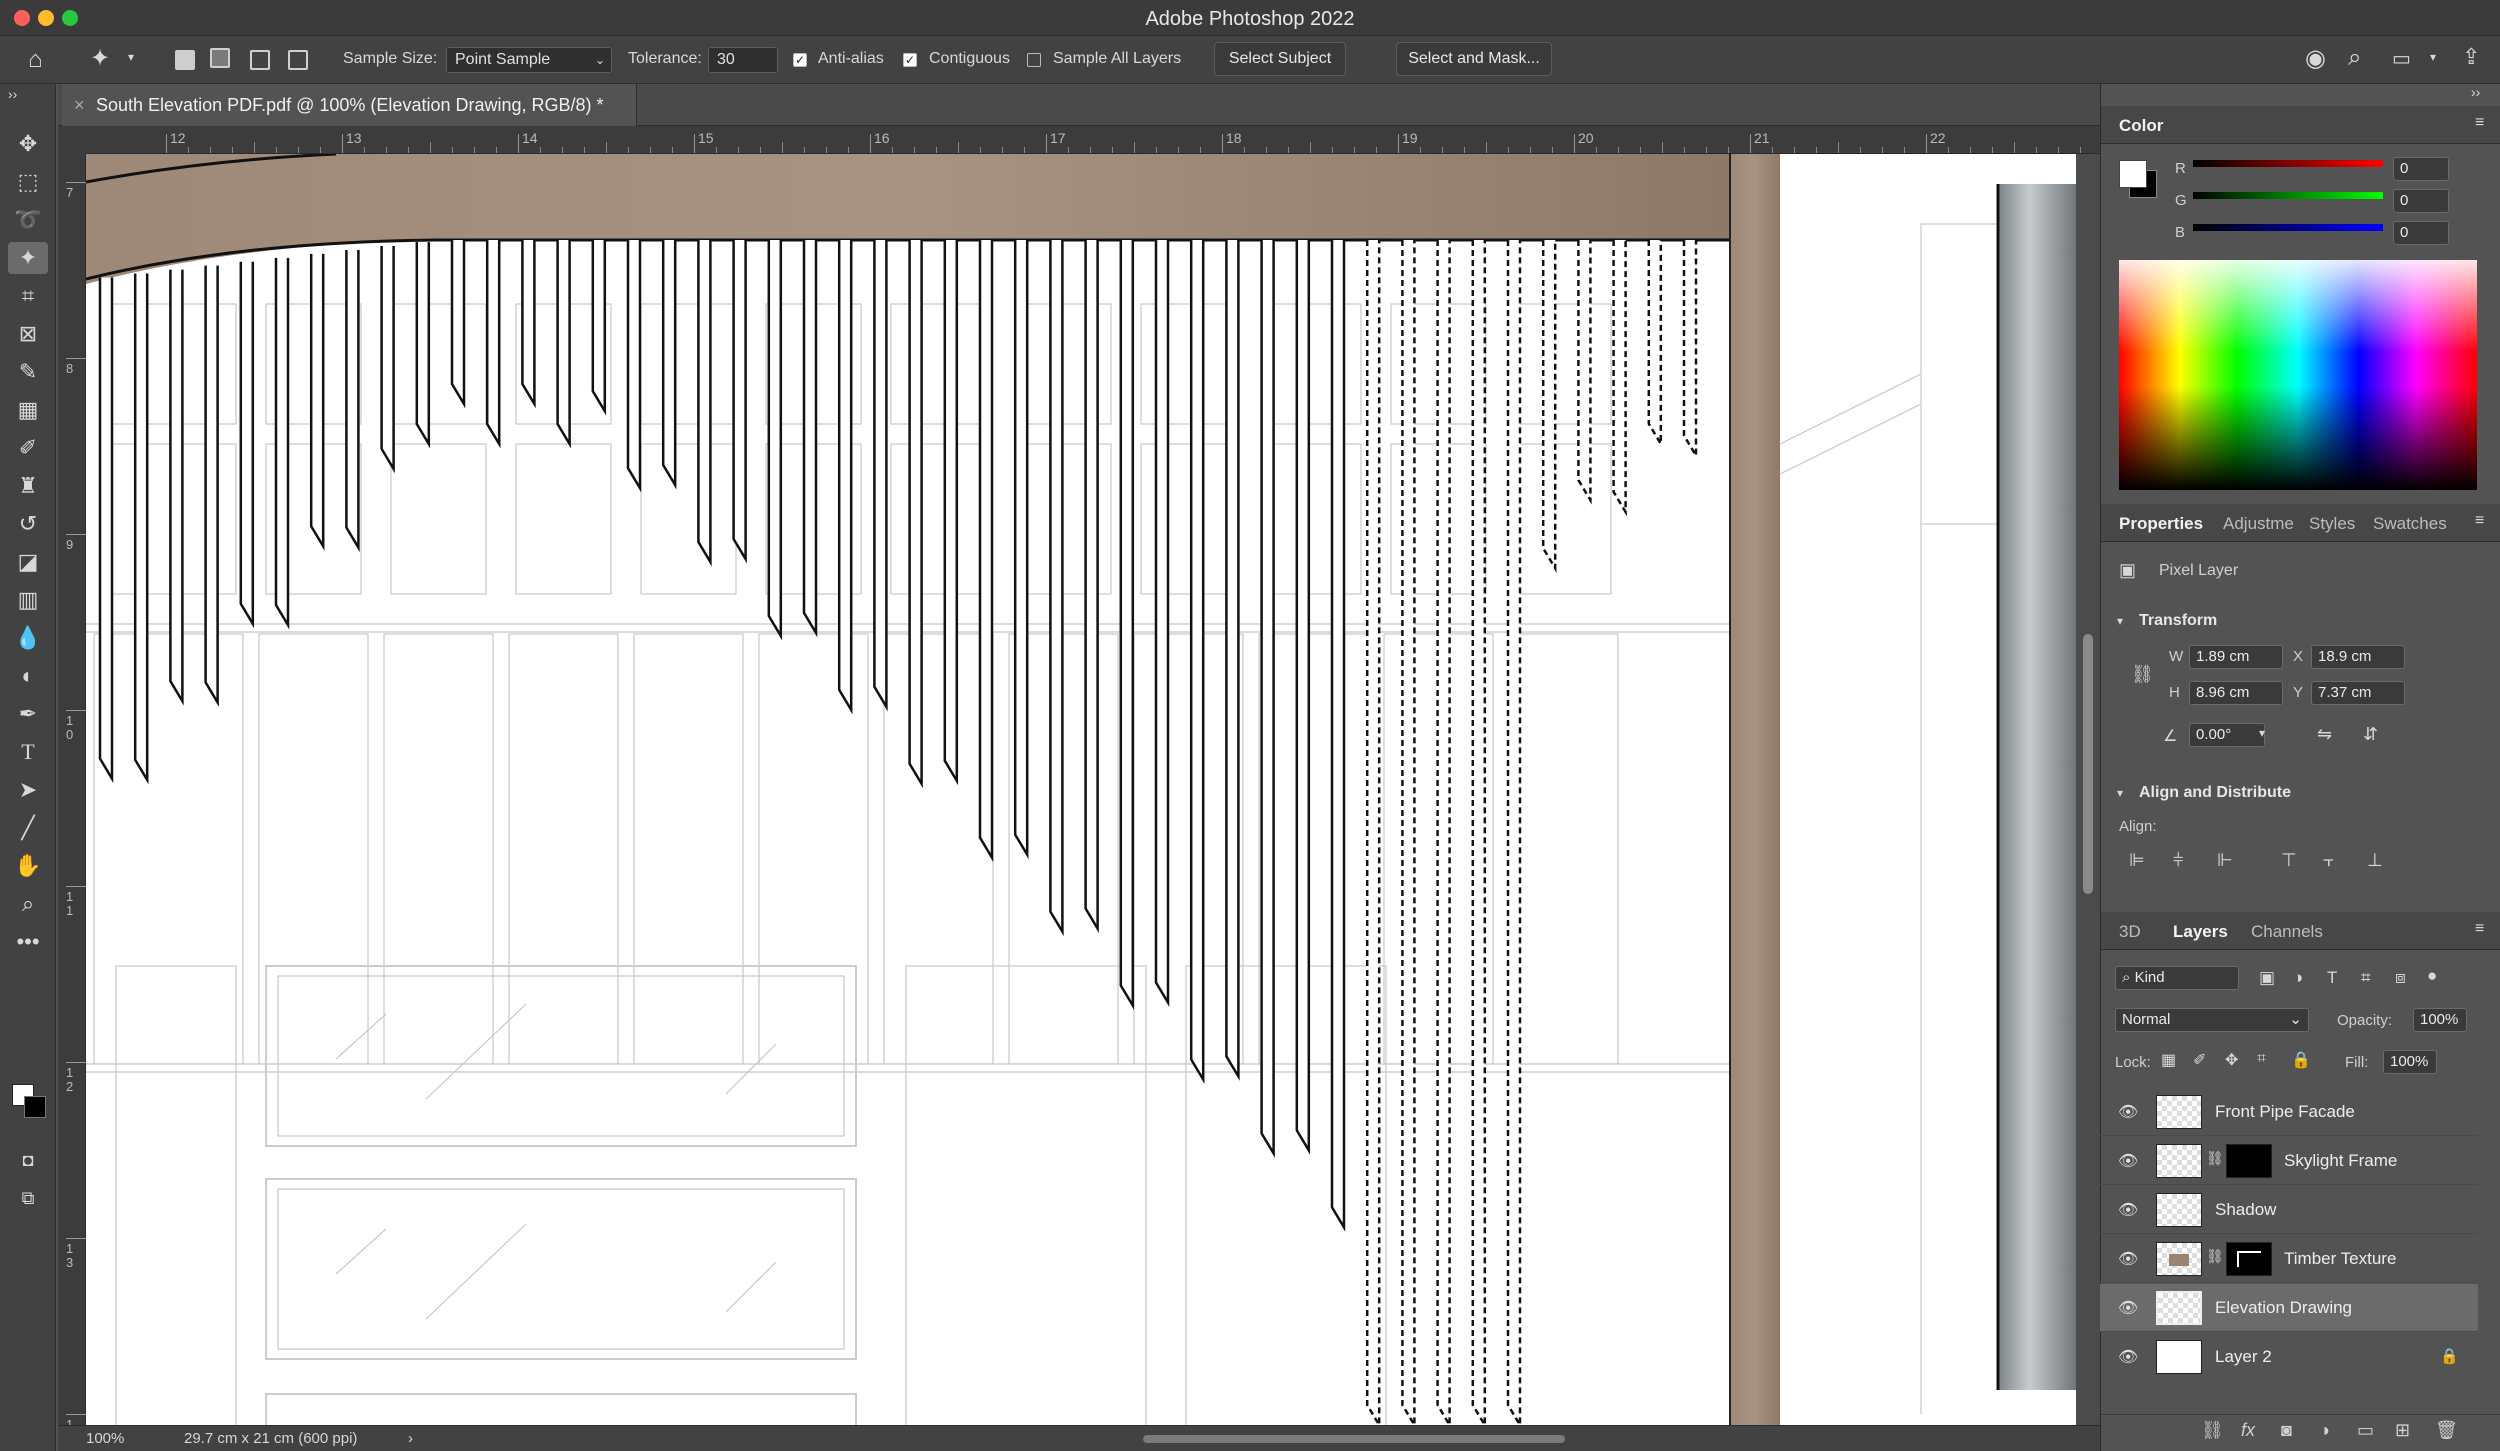 This screenshot has height=1451, width=2500. I want to click on filter-pixel-icon: ▣, so click(2267, 978).